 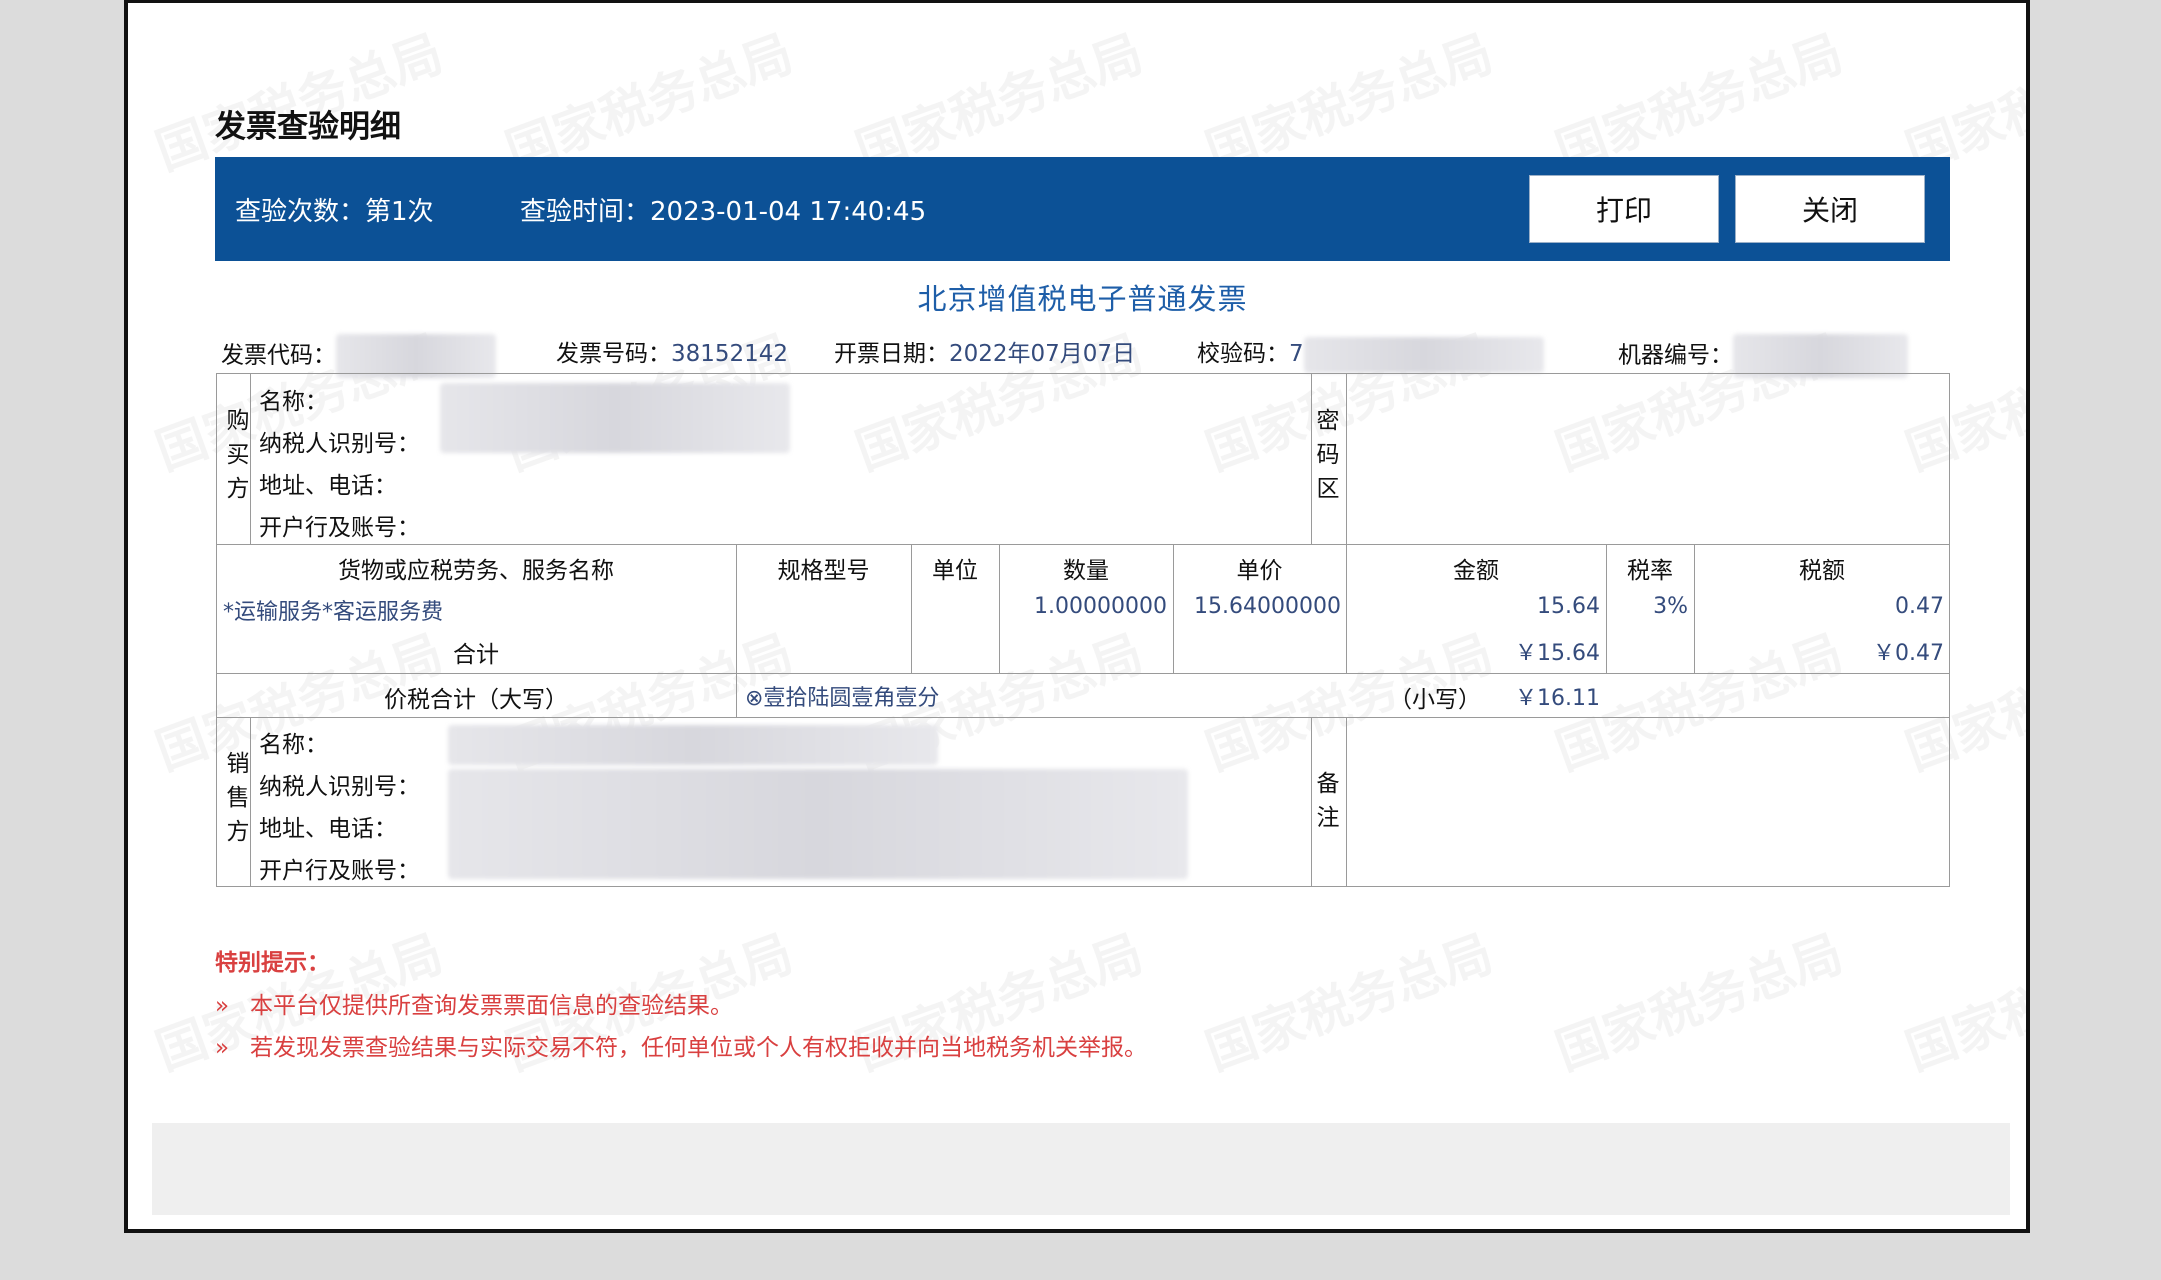 What do you see at coordinates (891, 354) in the screenshot?
I see `invoice-date-label: 开票日期：` at bounding box center [891, 354].